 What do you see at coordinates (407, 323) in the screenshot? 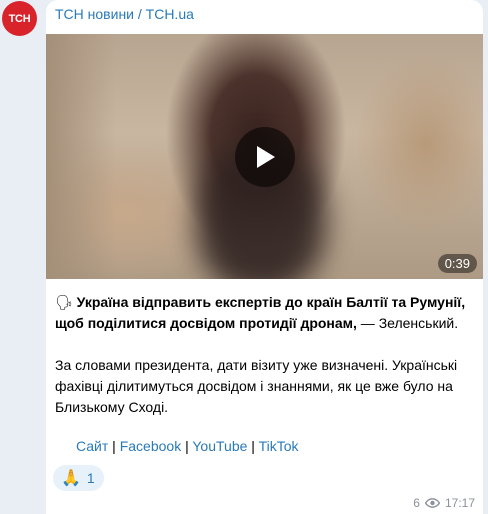
I see `headline-rest: — Зеленський.` at bounding box center [407, 323].